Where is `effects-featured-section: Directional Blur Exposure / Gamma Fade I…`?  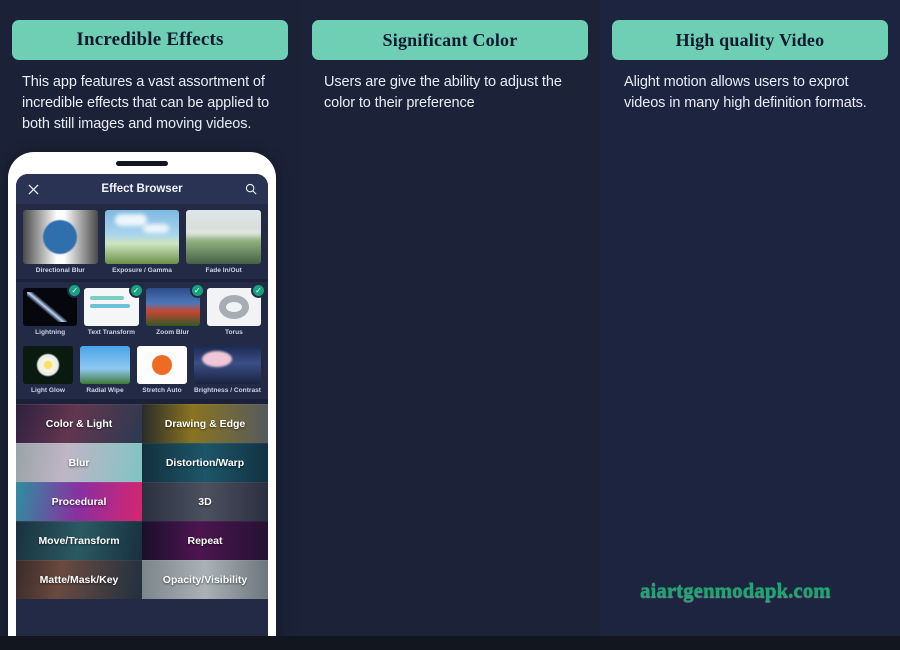 effects-featured-section: Directional Blur Exposure / Gamma Fade I… is located at coordinates (142, 241).